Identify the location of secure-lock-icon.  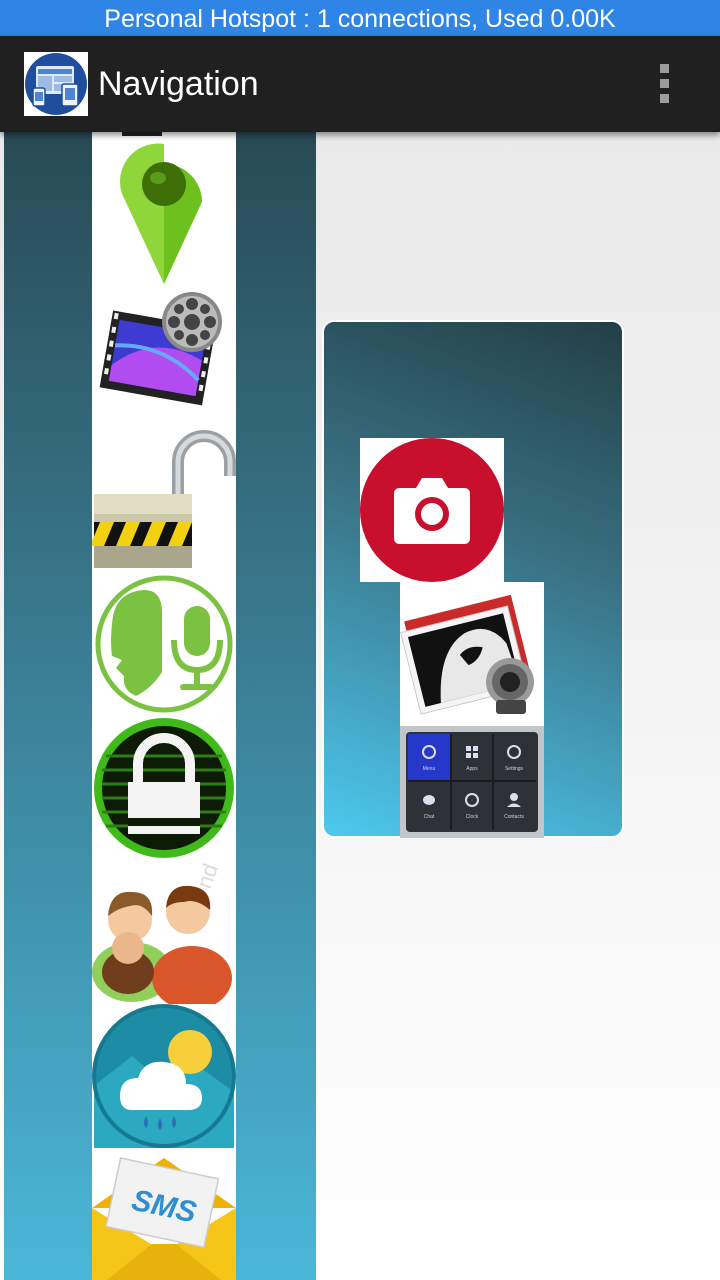
(164, 788).